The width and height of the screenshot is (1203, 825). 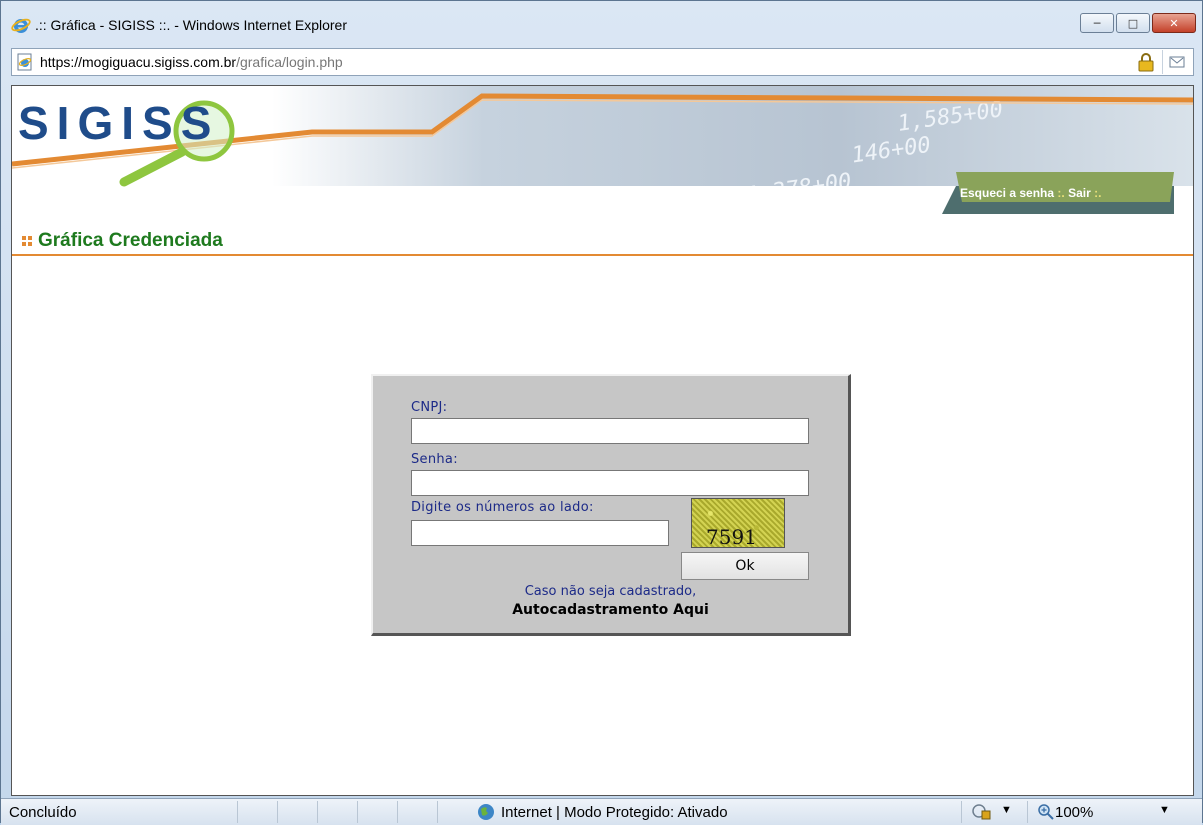 I want to click on zoom-icon, so click(x=1046, y=812).